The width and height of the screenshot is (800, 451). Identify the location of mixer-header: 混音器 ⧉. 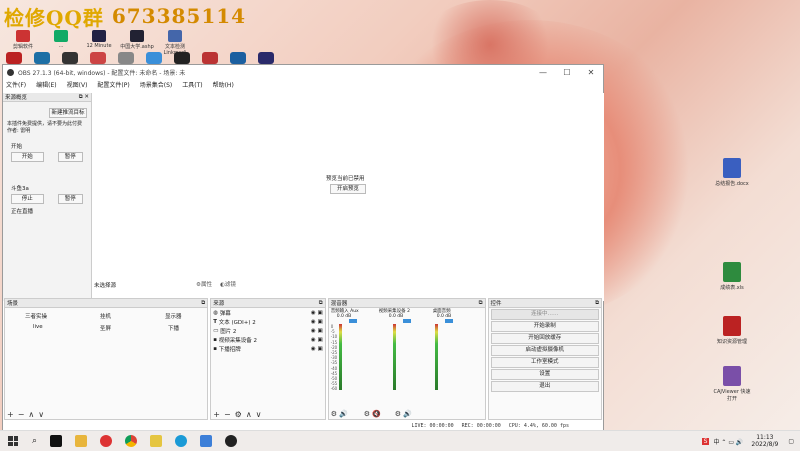
(406, 303).